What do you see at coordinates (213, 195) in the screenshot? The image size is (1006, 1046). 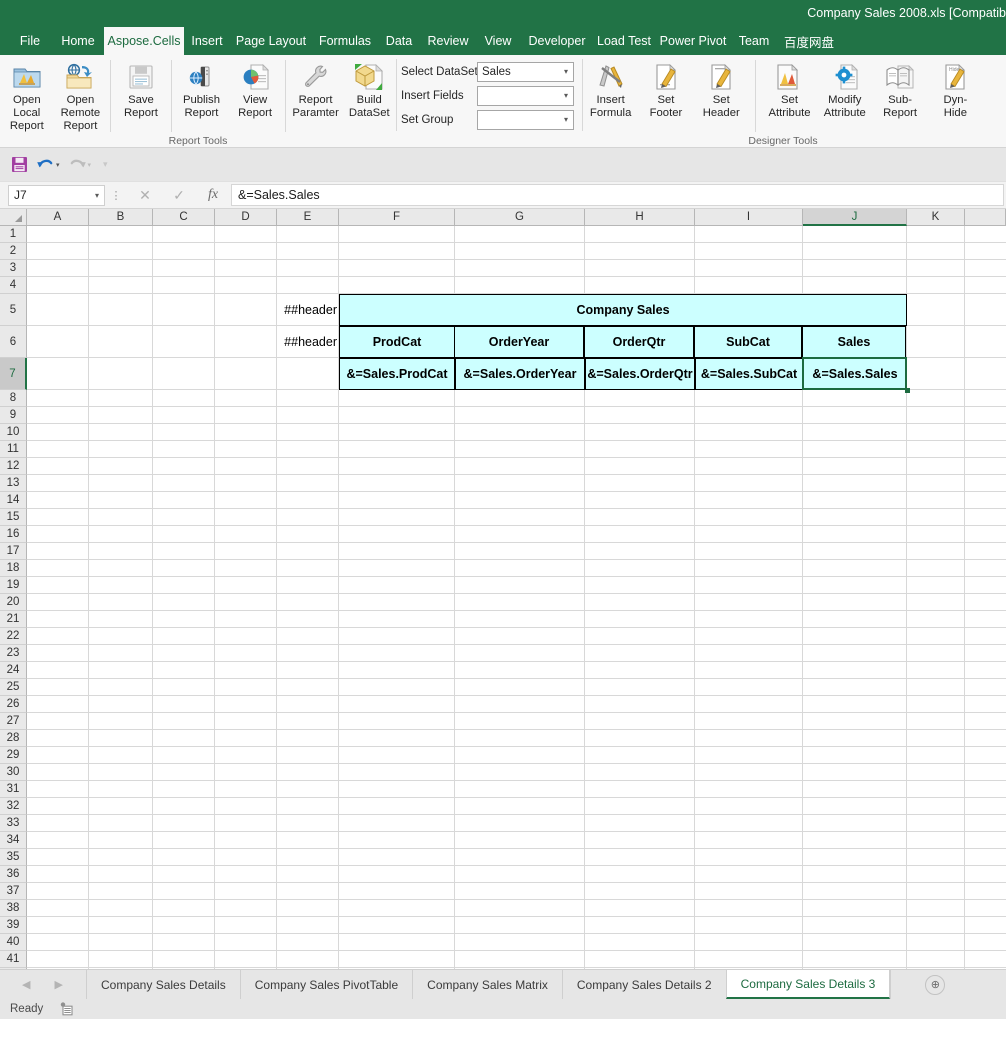 I see `insert-function-icon: fx` at bounding box center [213, 195].